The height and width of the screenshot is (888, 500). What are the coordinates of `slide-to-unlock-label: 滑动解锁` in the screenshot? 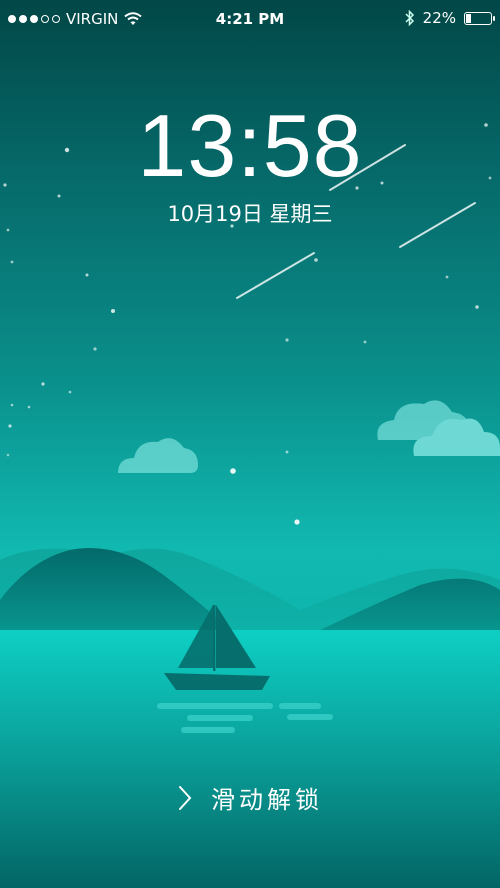 It's located at (267, 800).